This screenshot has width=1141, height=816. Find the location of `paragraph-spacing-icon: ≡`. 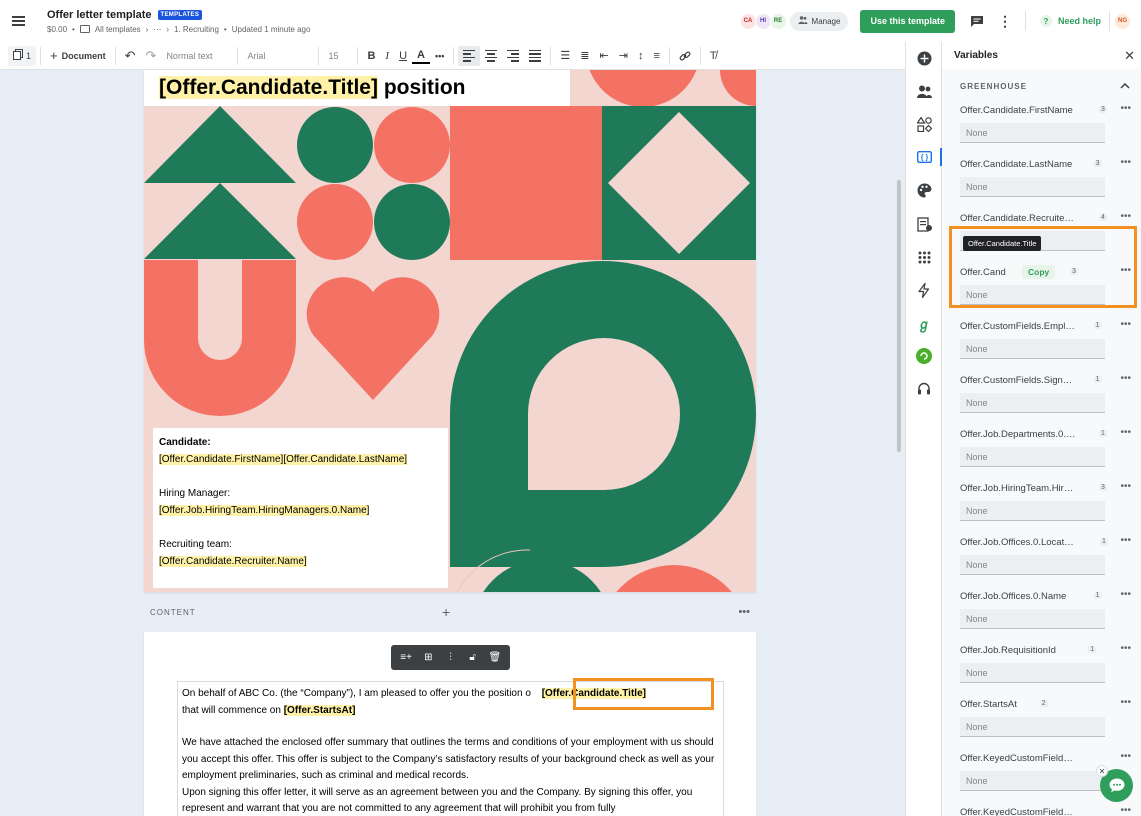

paragraph-spacing-icon: ≡ is located at coordinates (656, 56).